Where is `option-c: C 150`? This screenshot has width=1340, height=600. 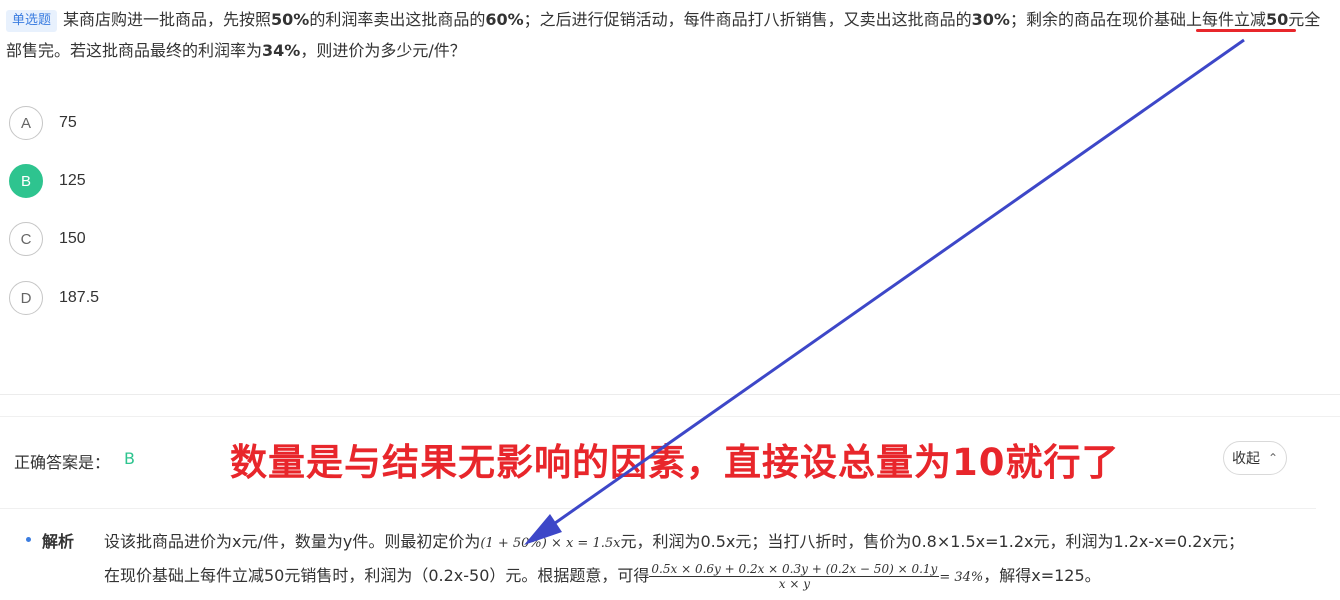
option-c: C 150 is located at coordinates (47, 239).